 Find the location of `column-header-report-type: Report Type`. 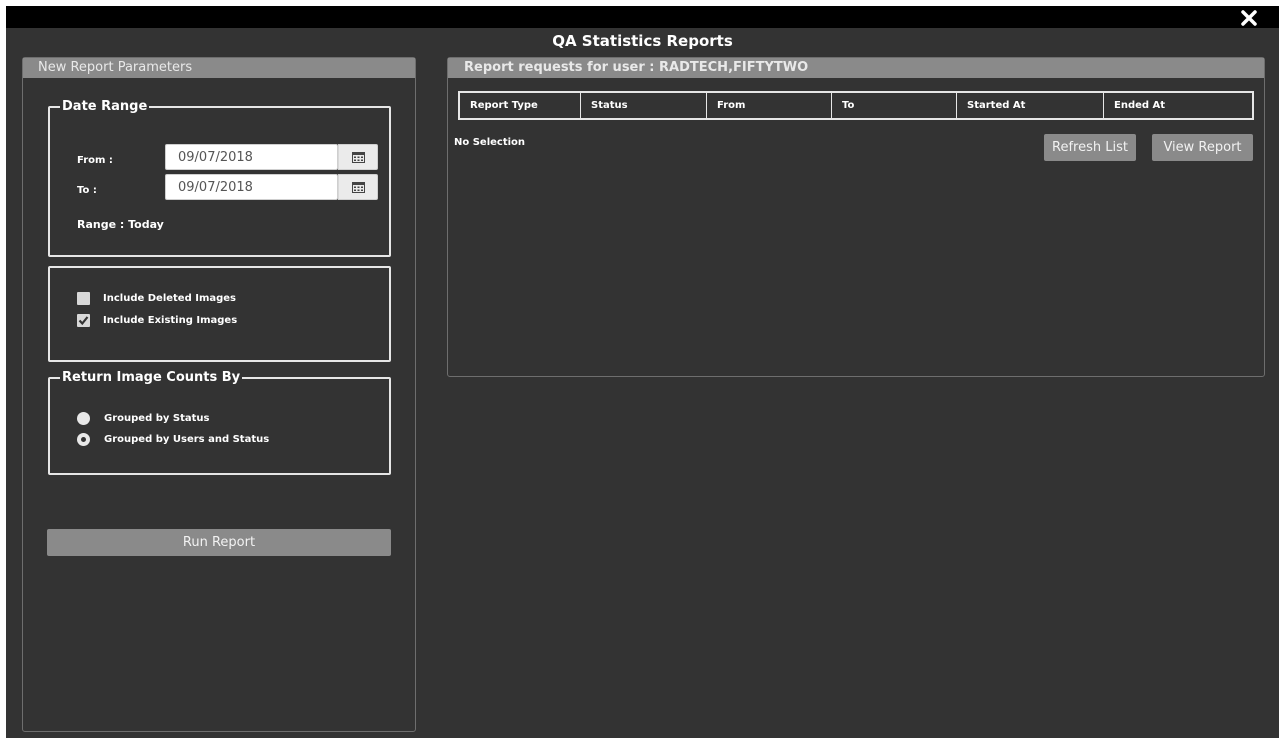

column-header-report-type: Report Type is located at coordinates (520, 105).